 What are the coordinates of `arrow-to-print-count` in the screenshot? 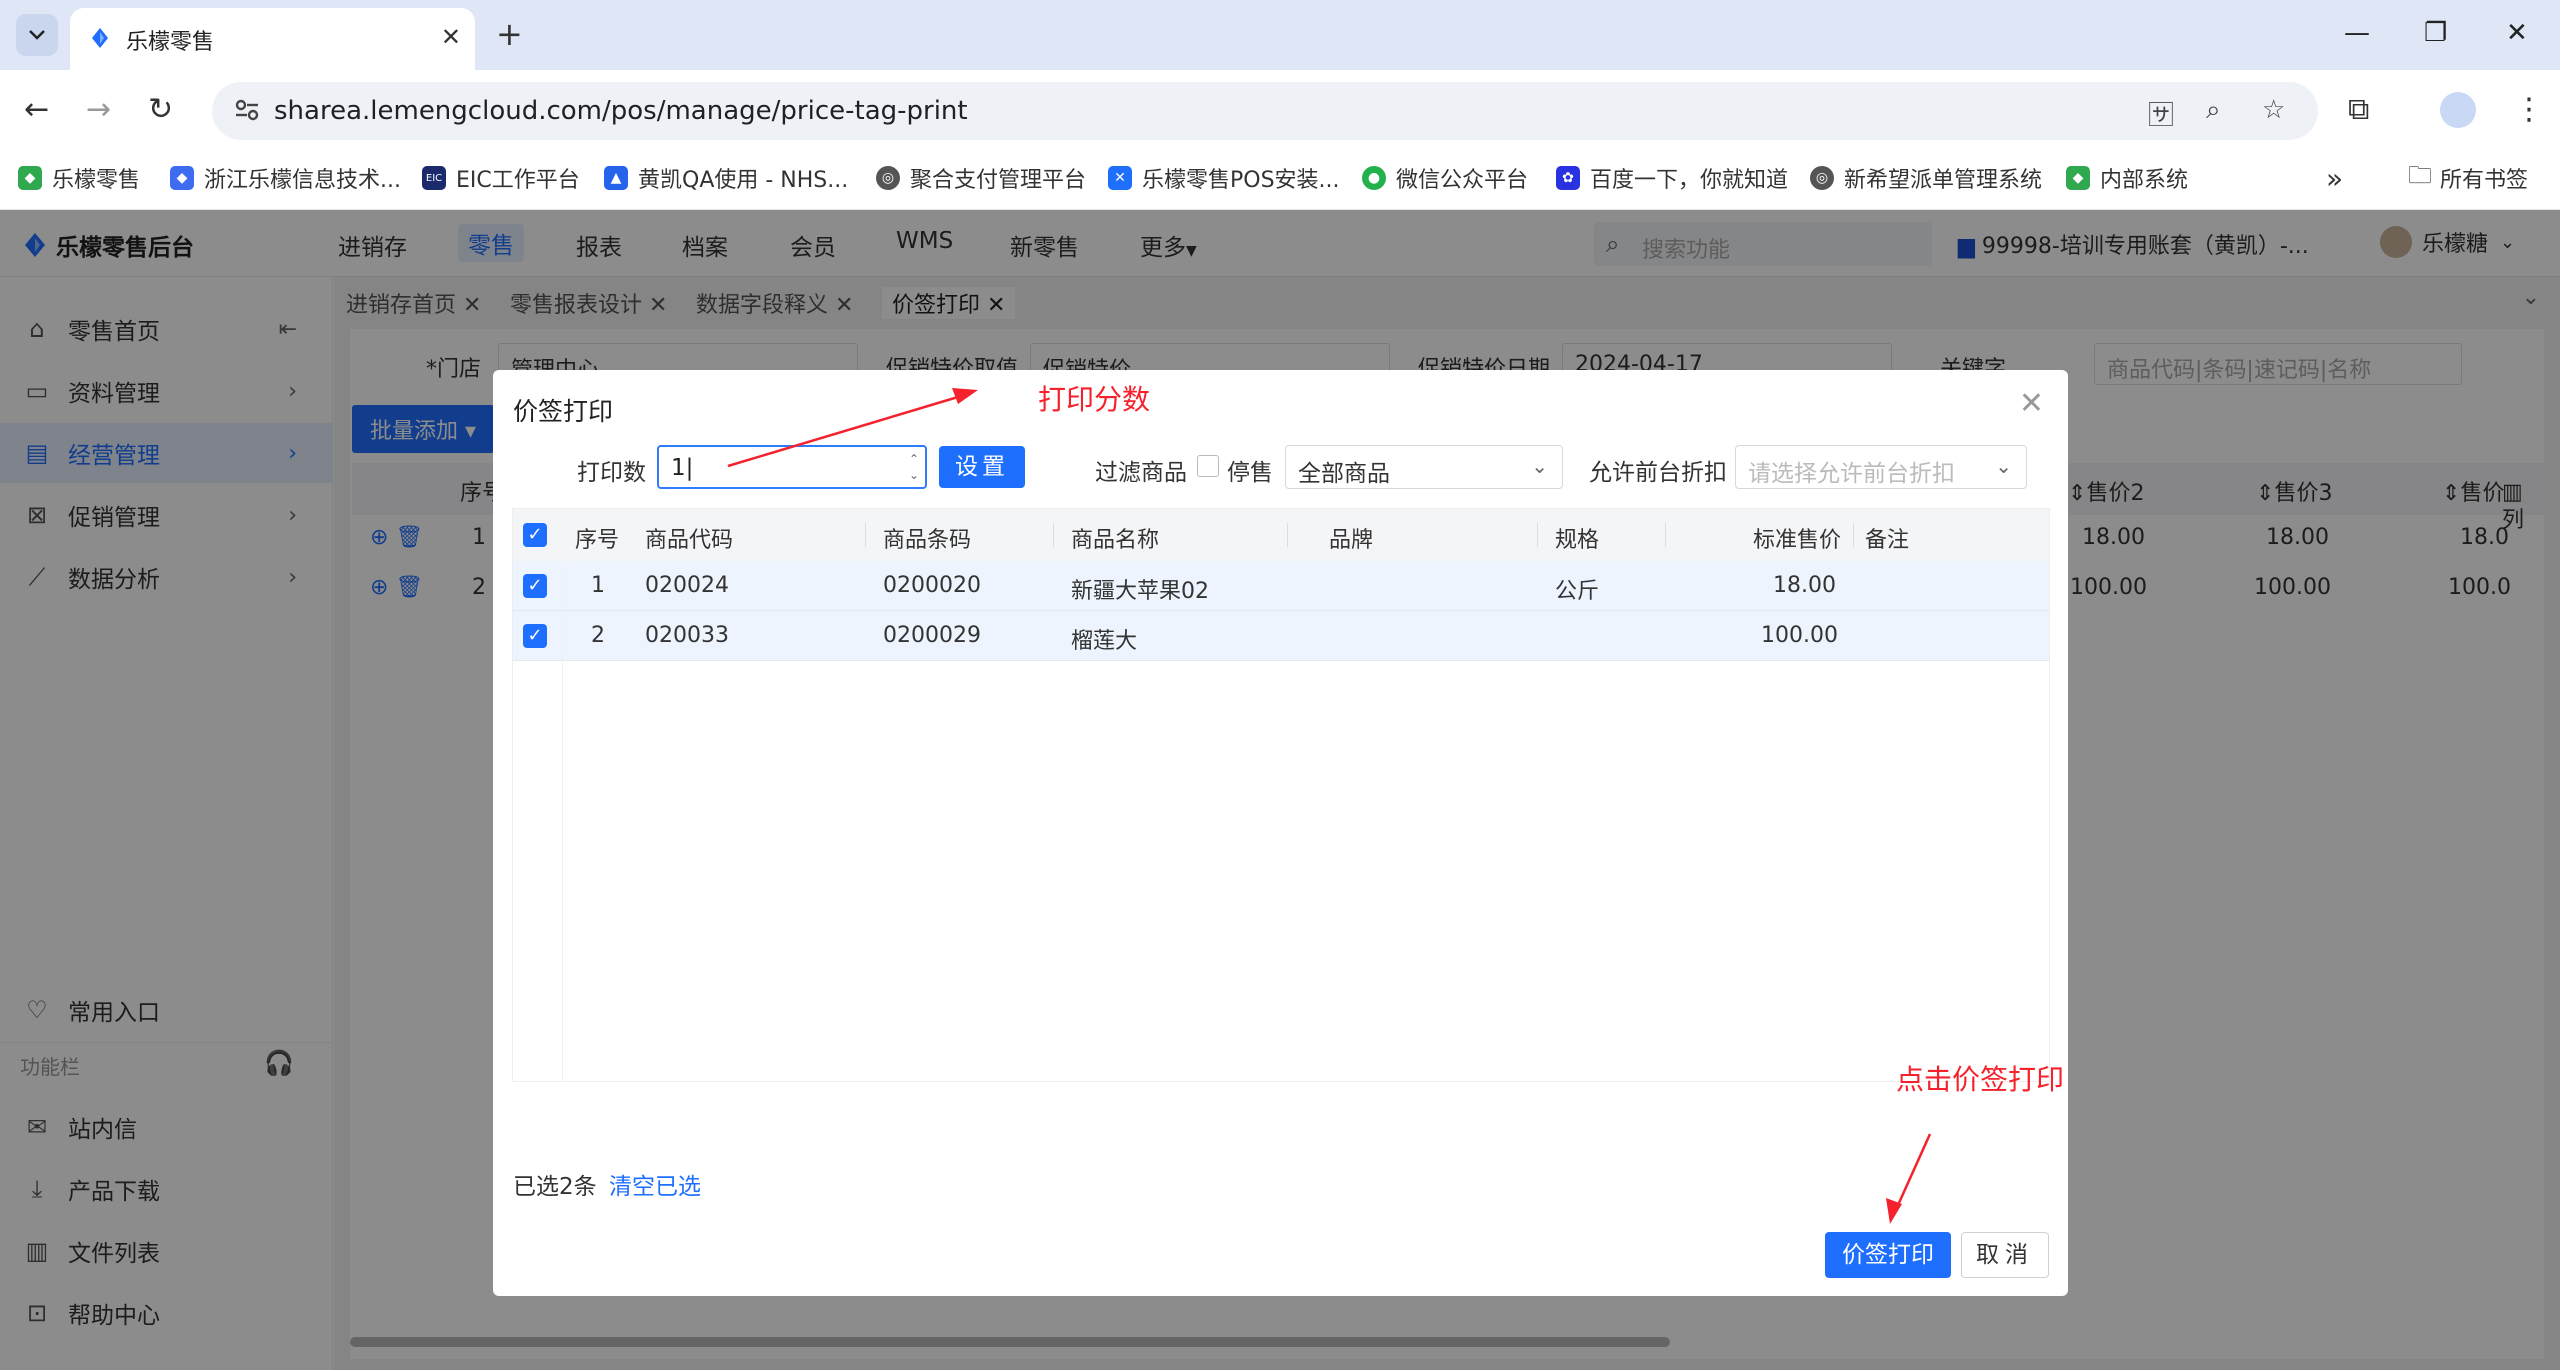 It's located at (852, 428).